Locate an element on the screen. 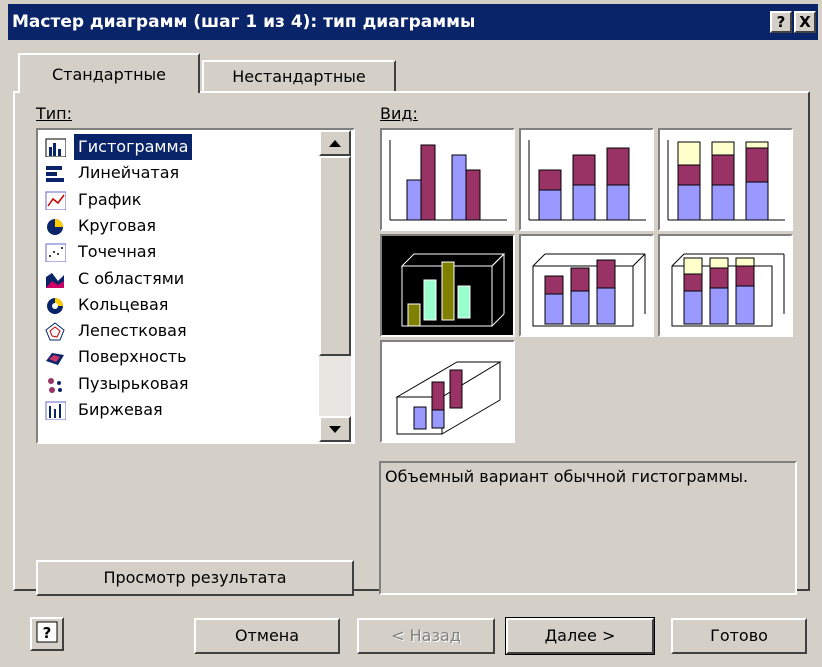 The image size is (822, 667). 3d-stacked-column-icon is located at coordinates (589, 290).